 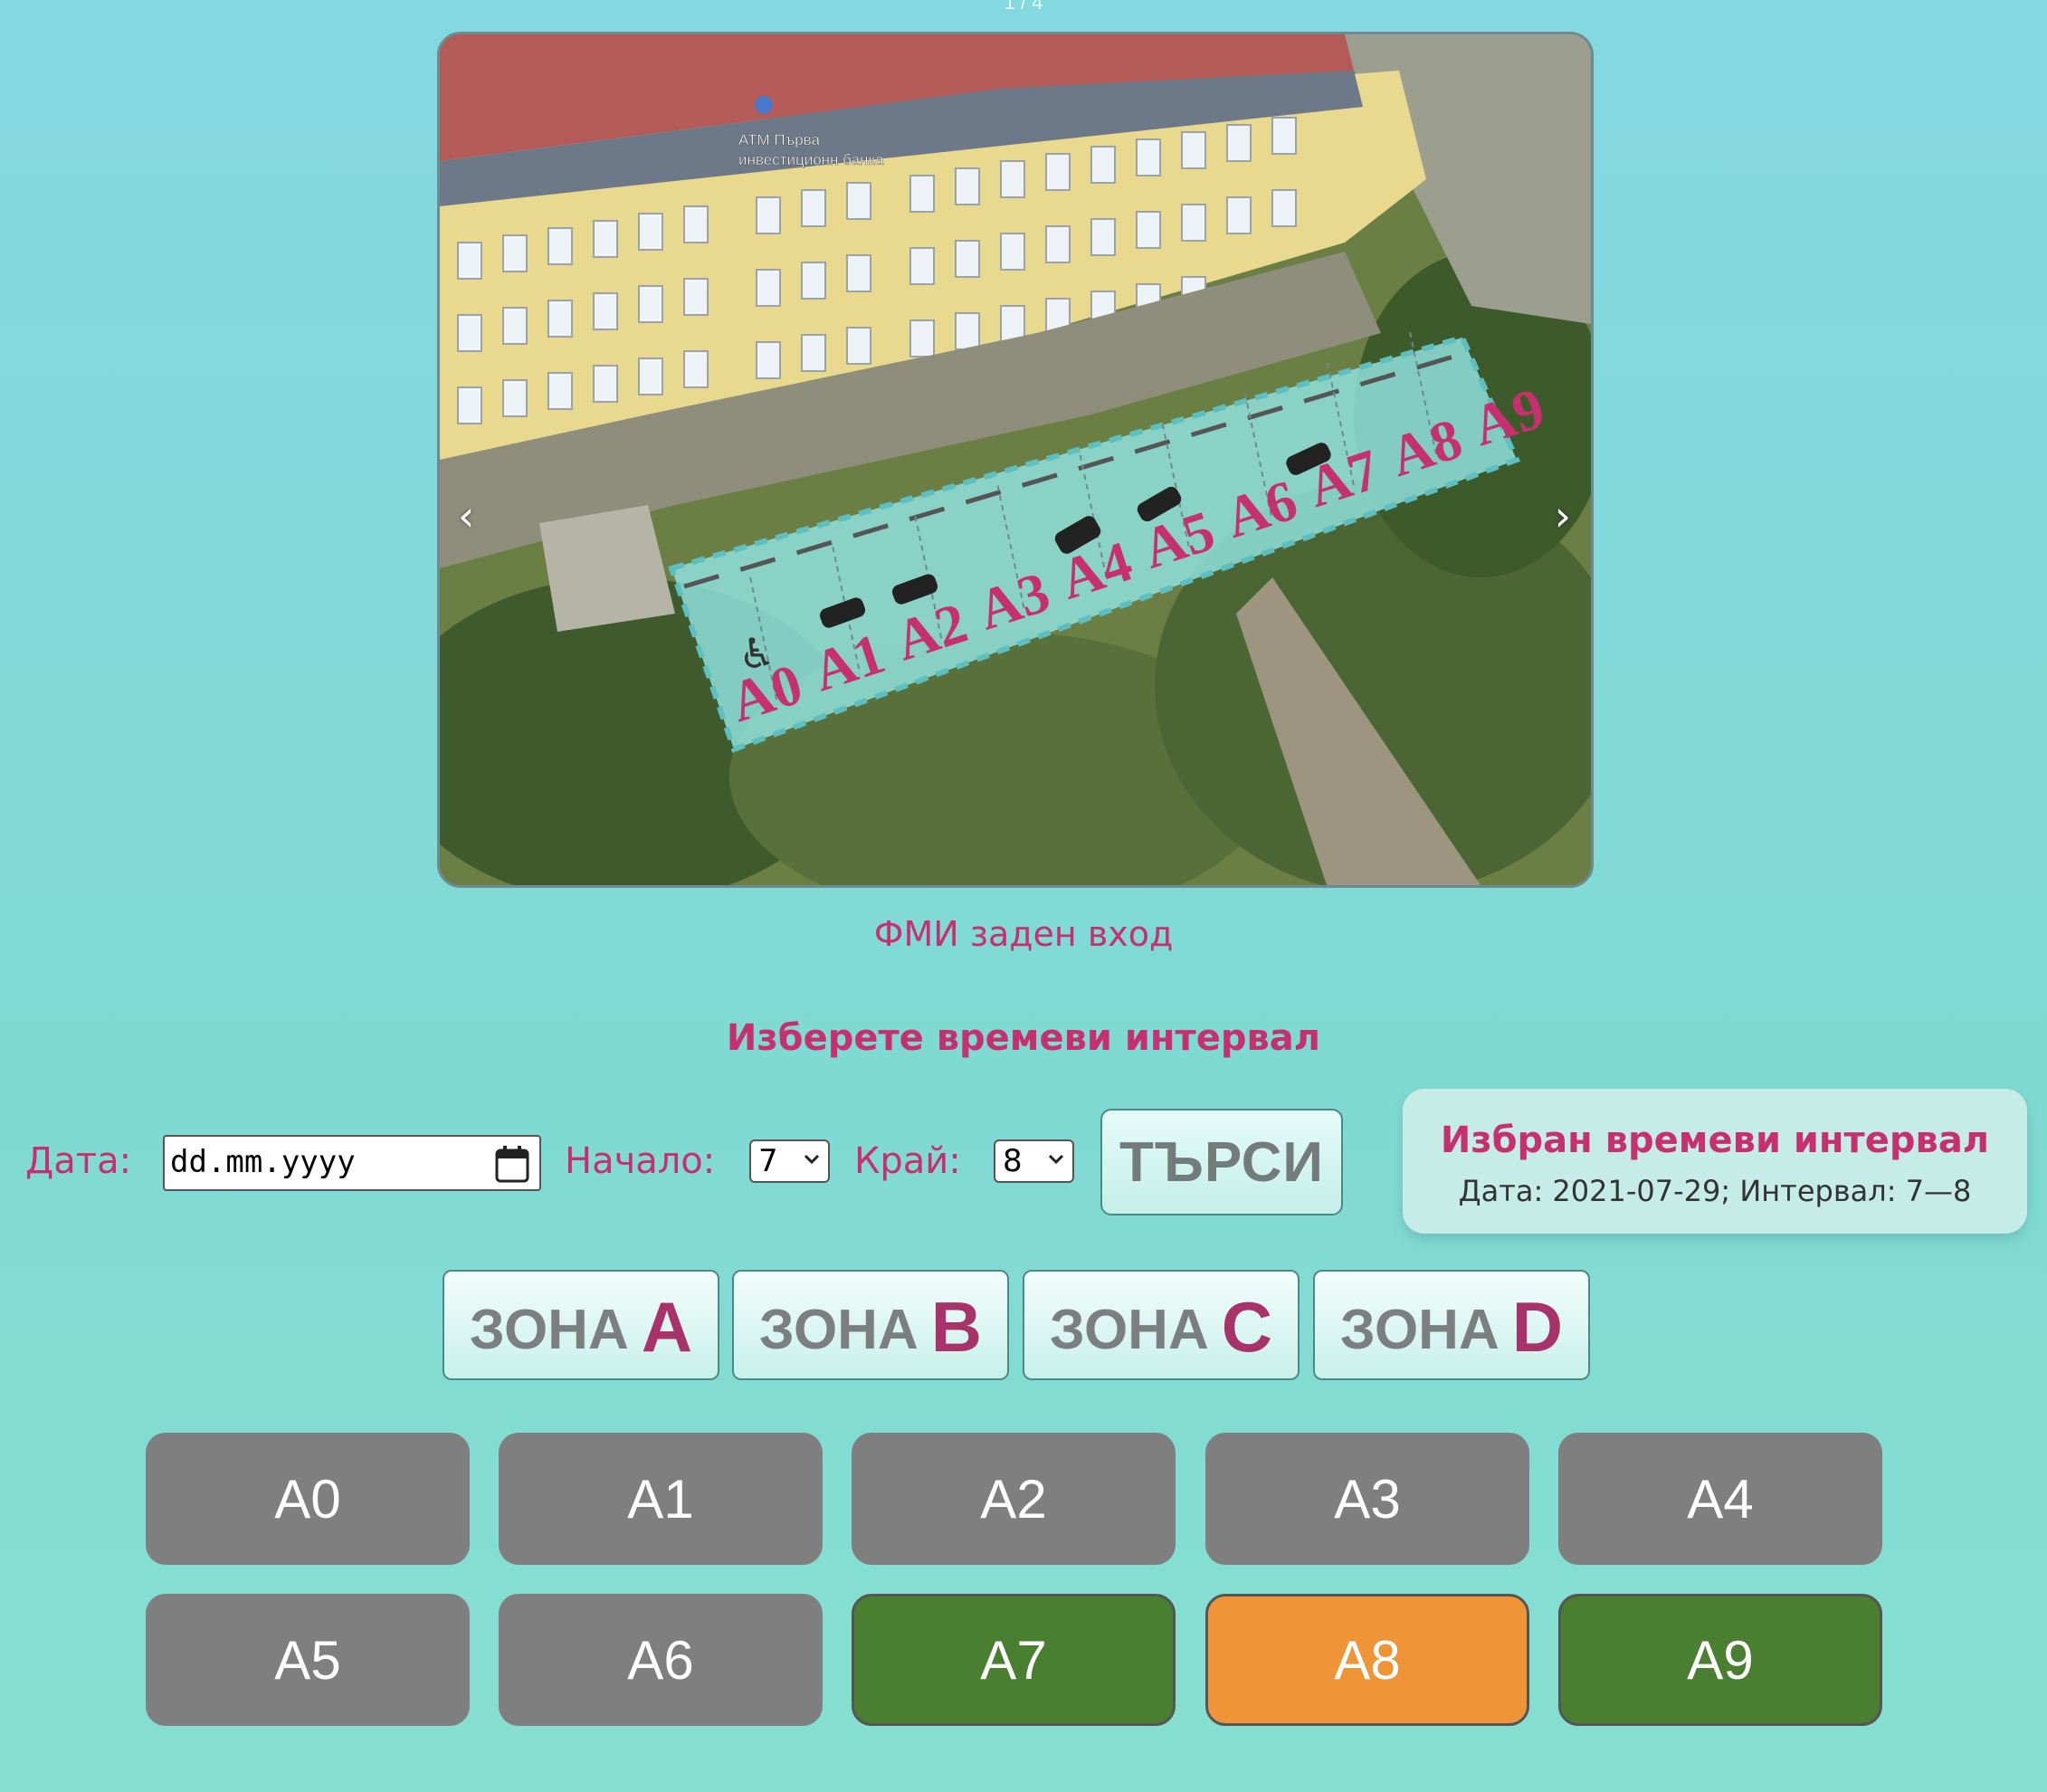 I want to click on date-input: dd.mm.yyyy, so click(x=352, y=1163).